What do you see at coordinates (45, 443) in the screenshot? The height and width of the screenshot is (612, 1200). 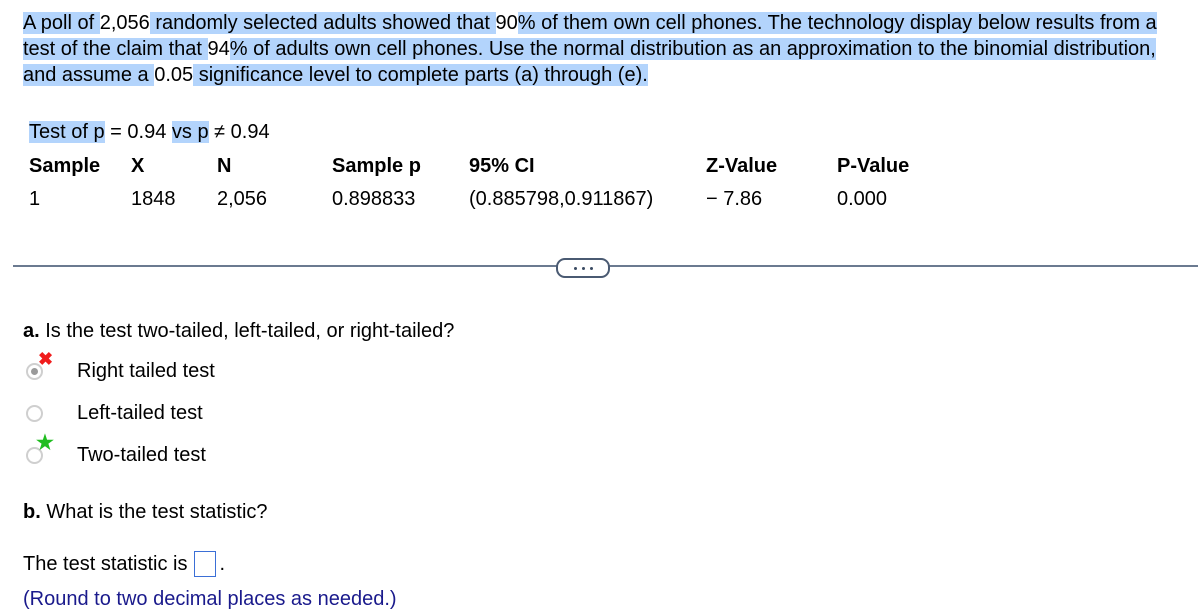 I see `correct-star-icon: ★` at bounding box center [45, 443].